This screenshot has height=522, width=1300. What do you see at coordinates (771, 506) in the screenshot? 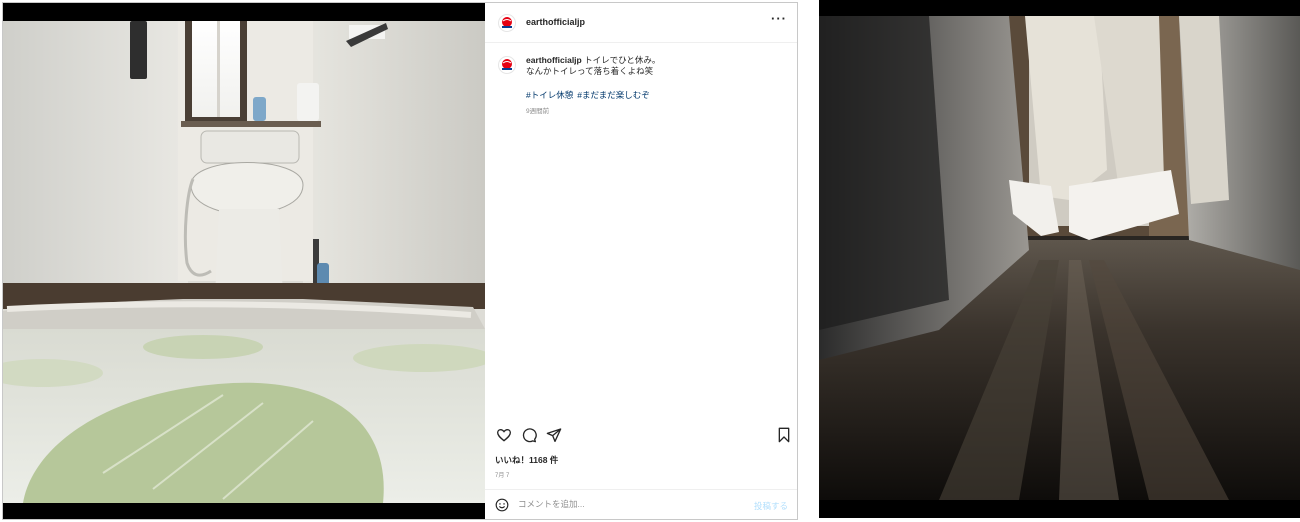
I see `post-comment-button: 投稿する` at bounding box center [771, 506].